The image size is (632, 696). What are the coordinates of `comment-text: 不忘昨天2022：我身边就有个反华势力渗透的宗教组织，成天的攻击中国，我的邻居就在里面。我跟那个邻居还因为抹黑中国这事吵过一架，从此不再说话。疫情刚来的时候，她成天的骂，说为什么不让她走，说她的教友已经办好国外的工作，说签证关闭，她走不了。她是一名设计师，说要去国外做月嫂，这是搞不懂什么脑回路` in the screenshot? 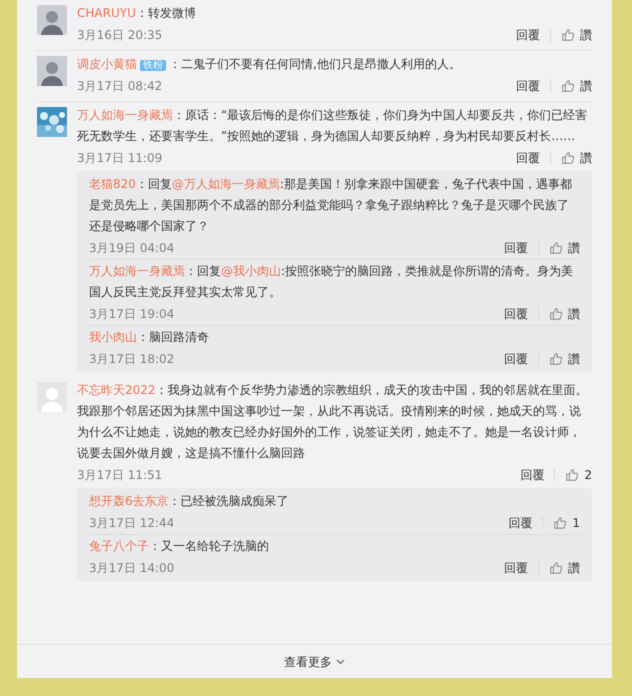 It's located at (333, 422).